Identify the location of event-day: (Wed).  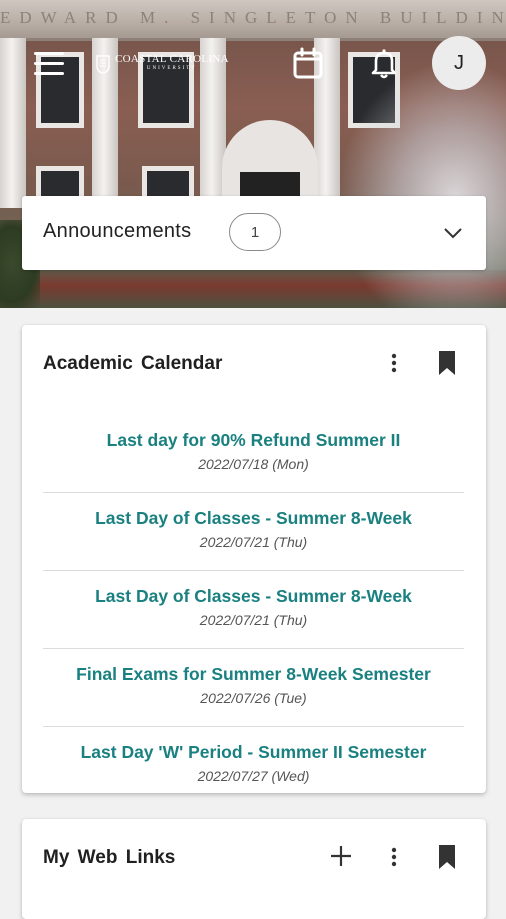
(290, 776).